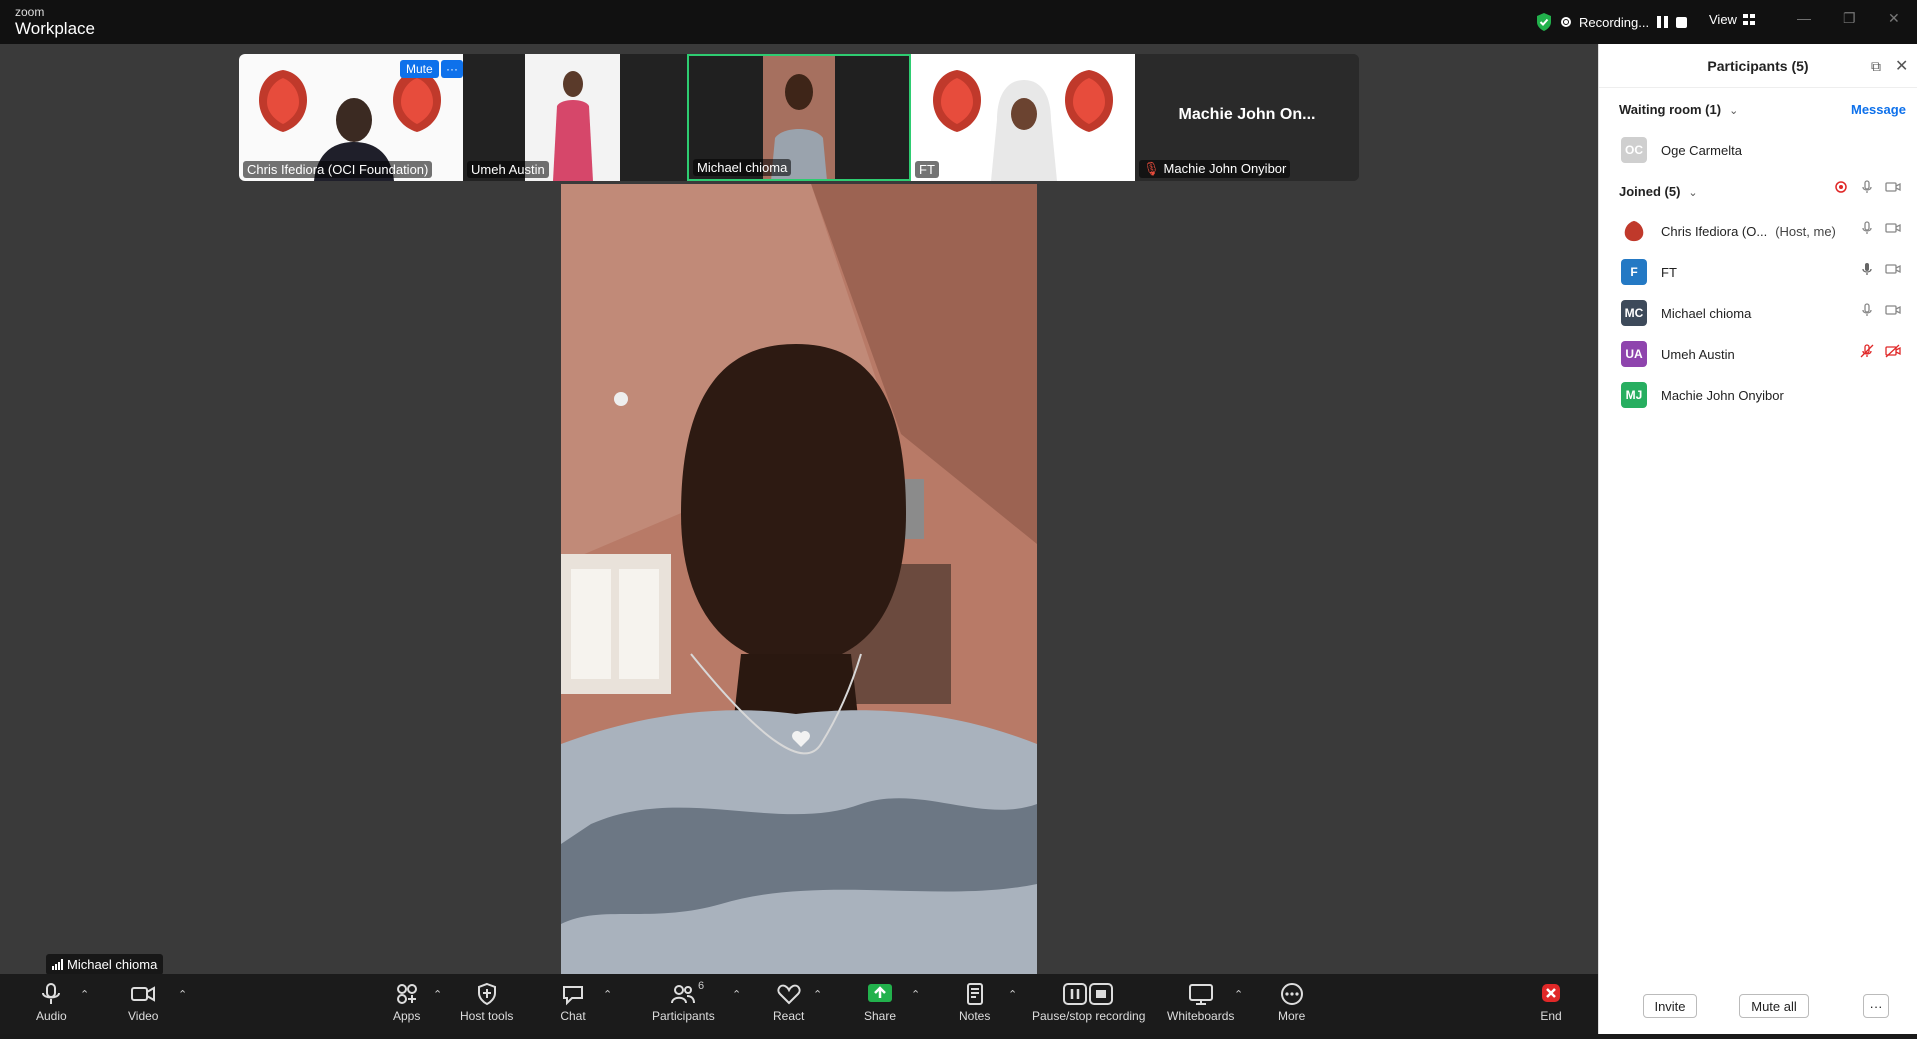 Image resolution: width=1917 pixels, height=1039 pixels. I want to click on tile-name-text: Machie John Onyibor, so click(1225, 168).